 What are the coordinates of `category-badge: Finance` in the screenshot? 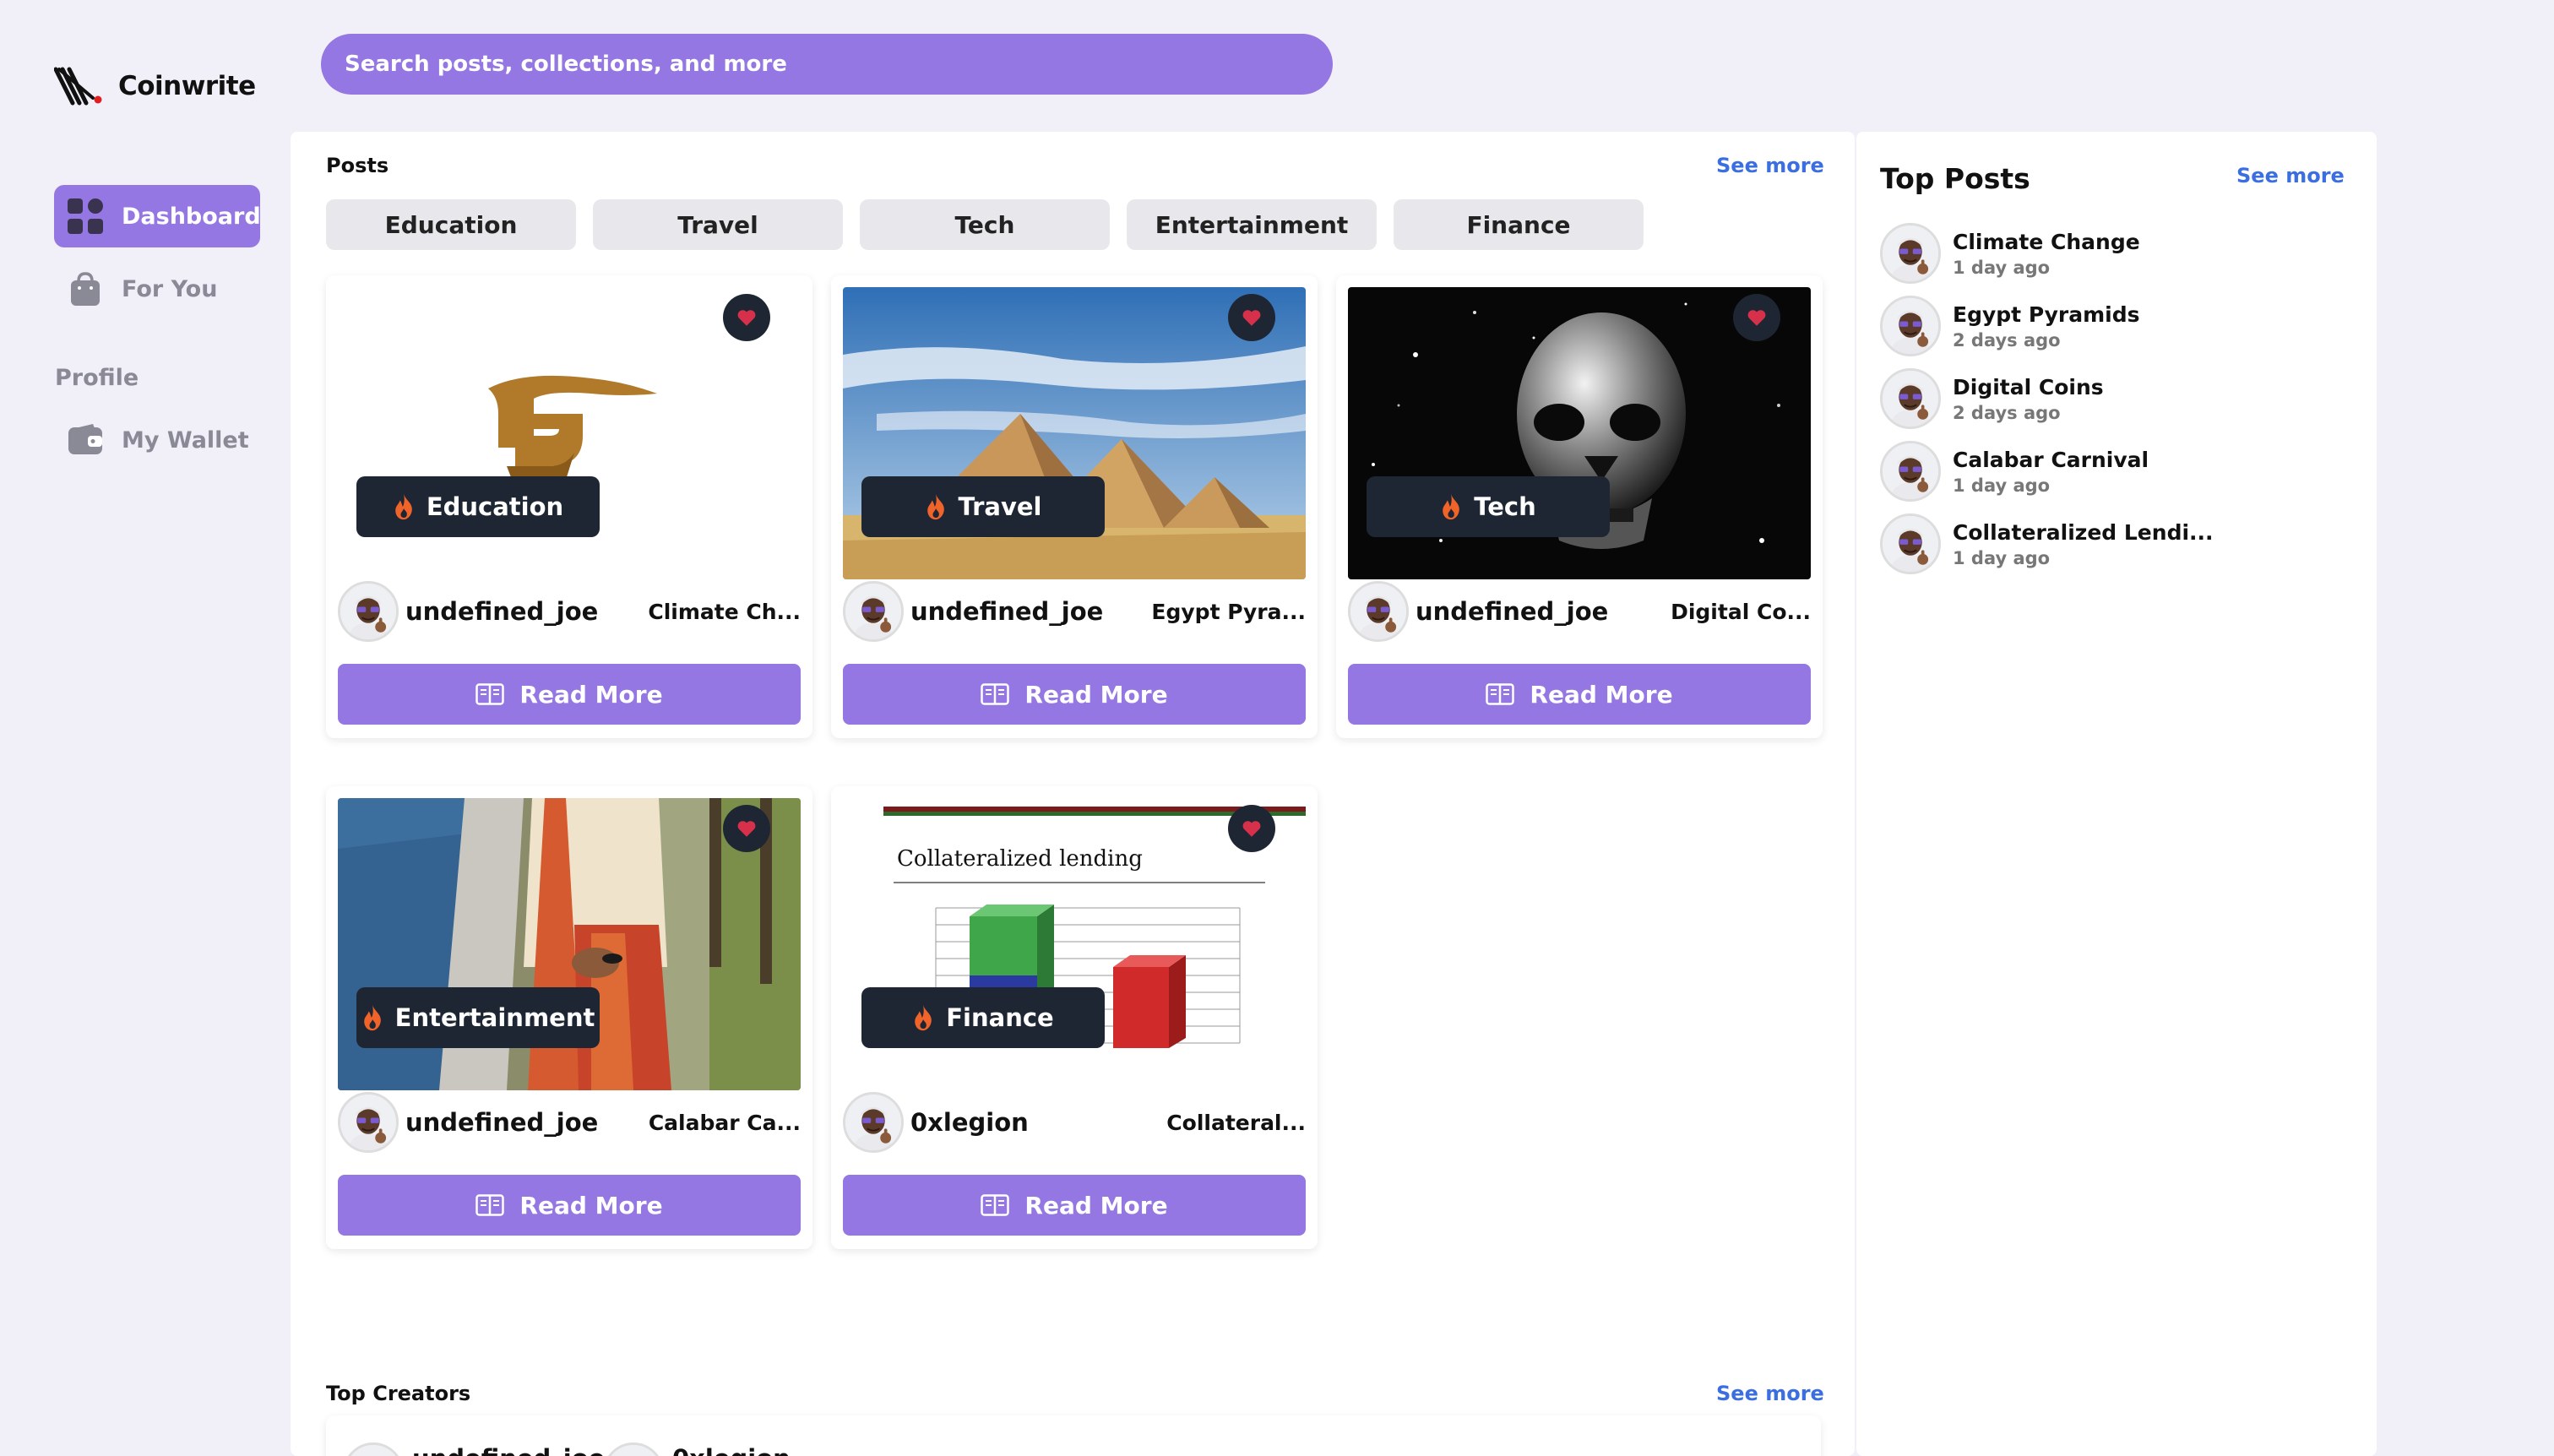 It's located at (983, 1017).